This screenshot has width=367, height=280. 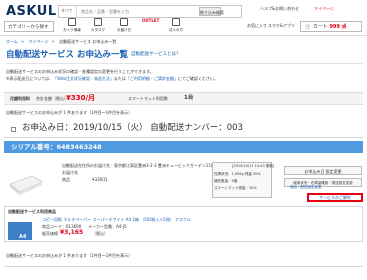 What do you see at coordinates (26, 185) in the screenshot?
I see `smart-mat-image` at bounding box center [26, 185].